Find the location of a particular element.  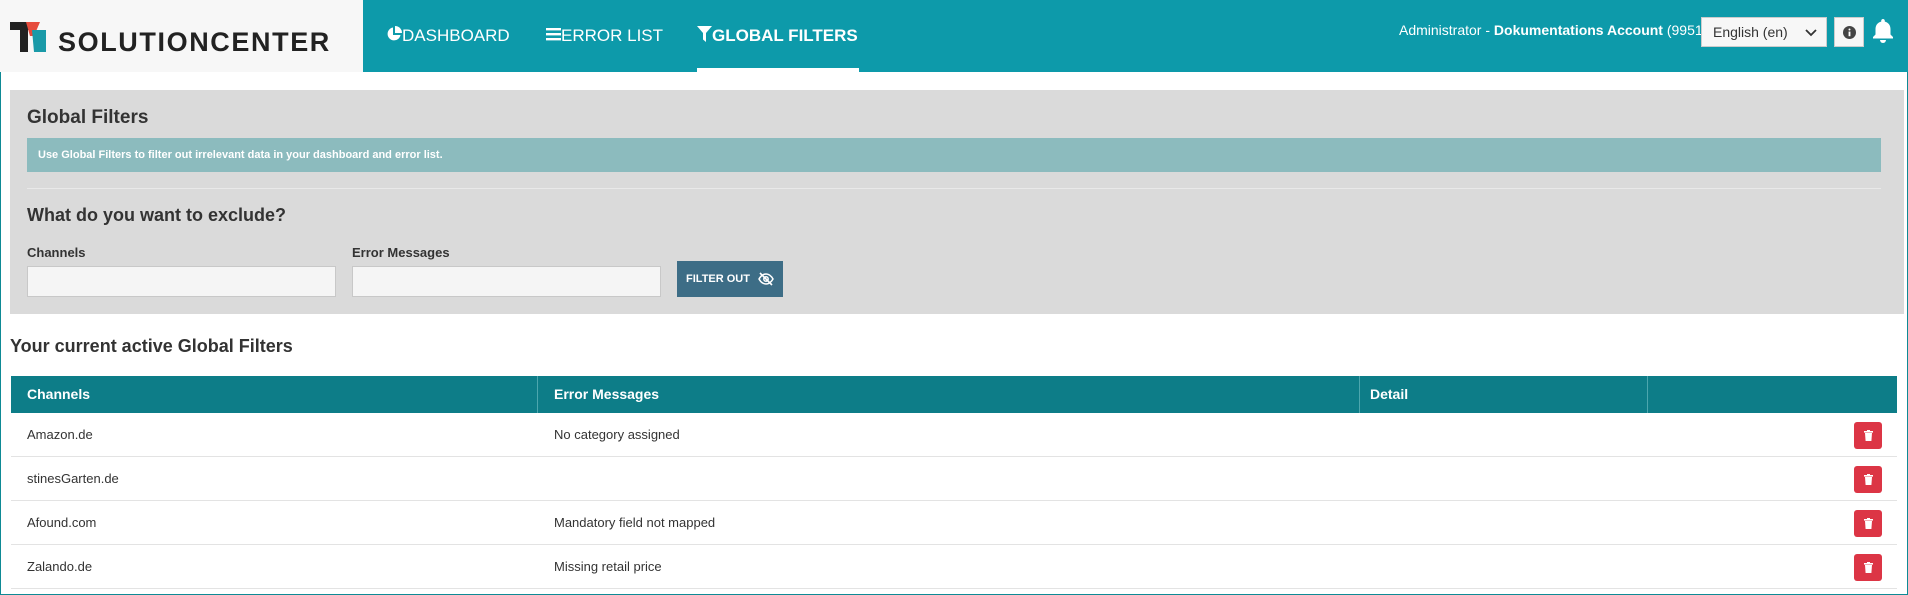

error-cell: Mandatory field not mapped is located at coordinates (635, 522).